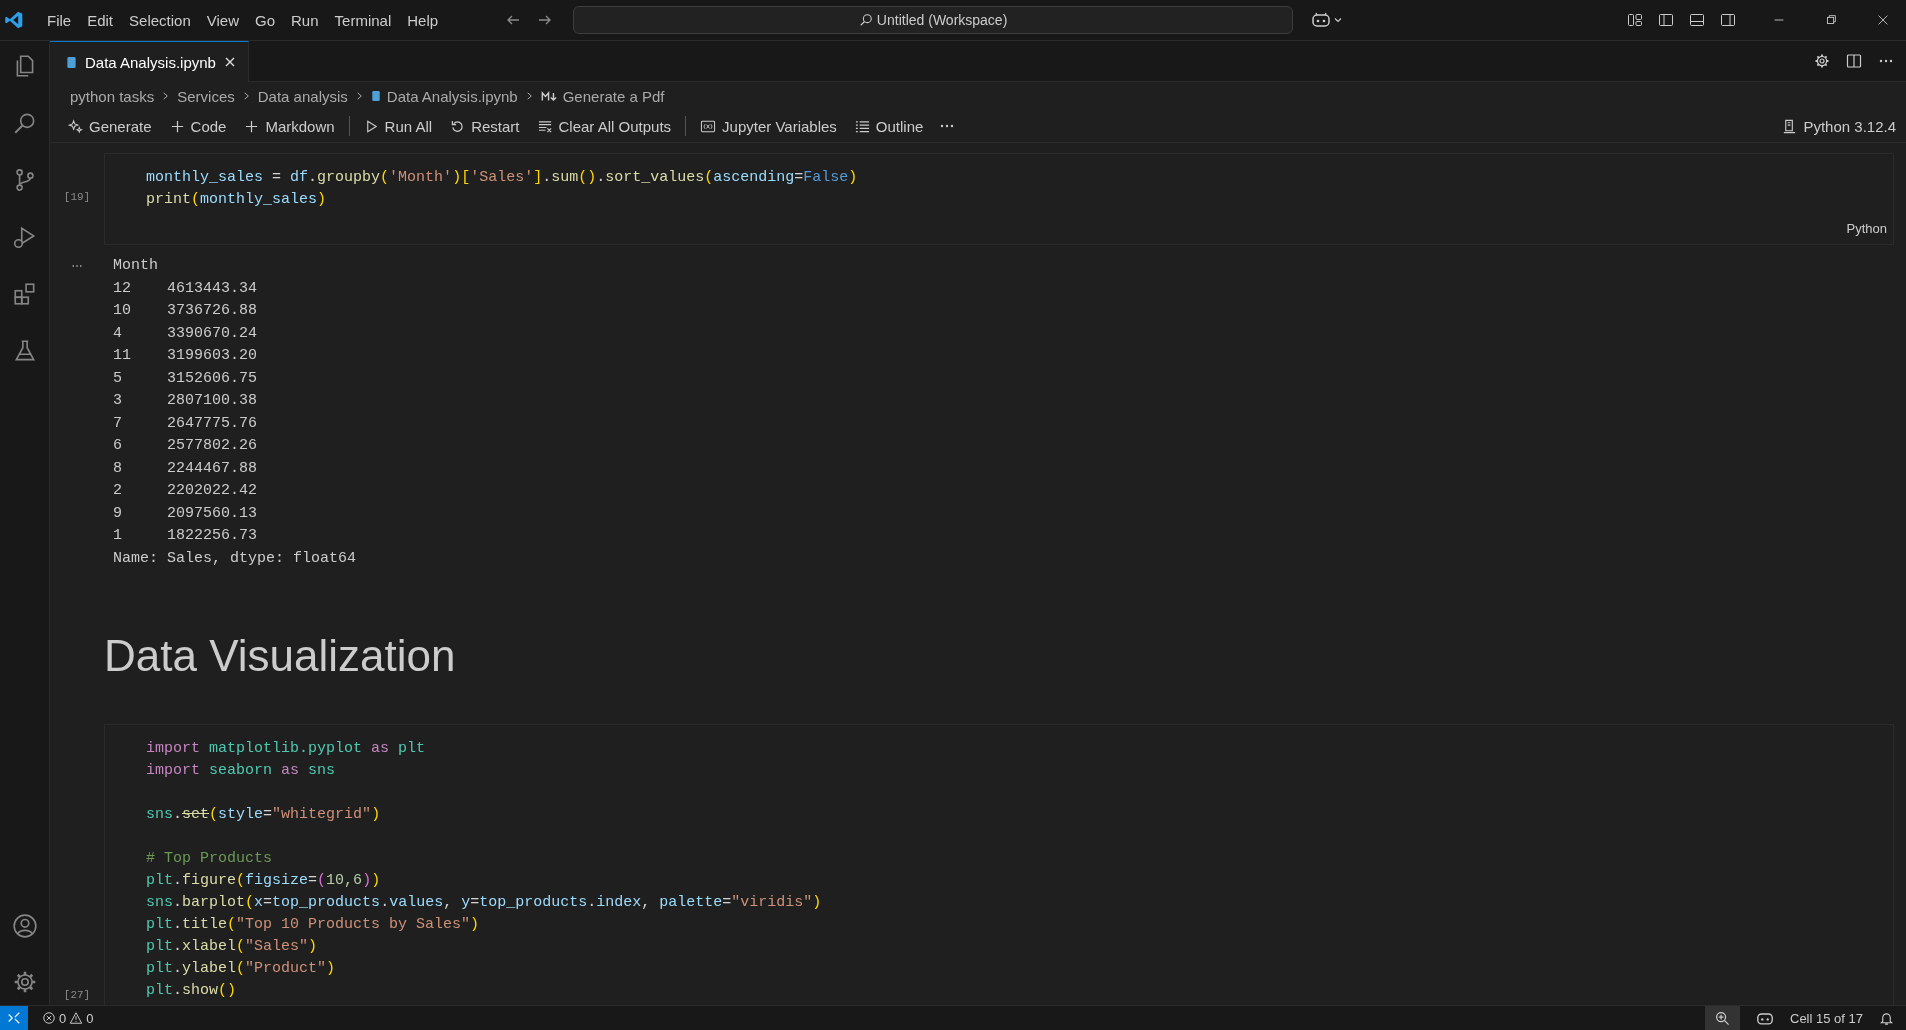  I want to click on problems-indicator: 0 0, so click(68, 1018).